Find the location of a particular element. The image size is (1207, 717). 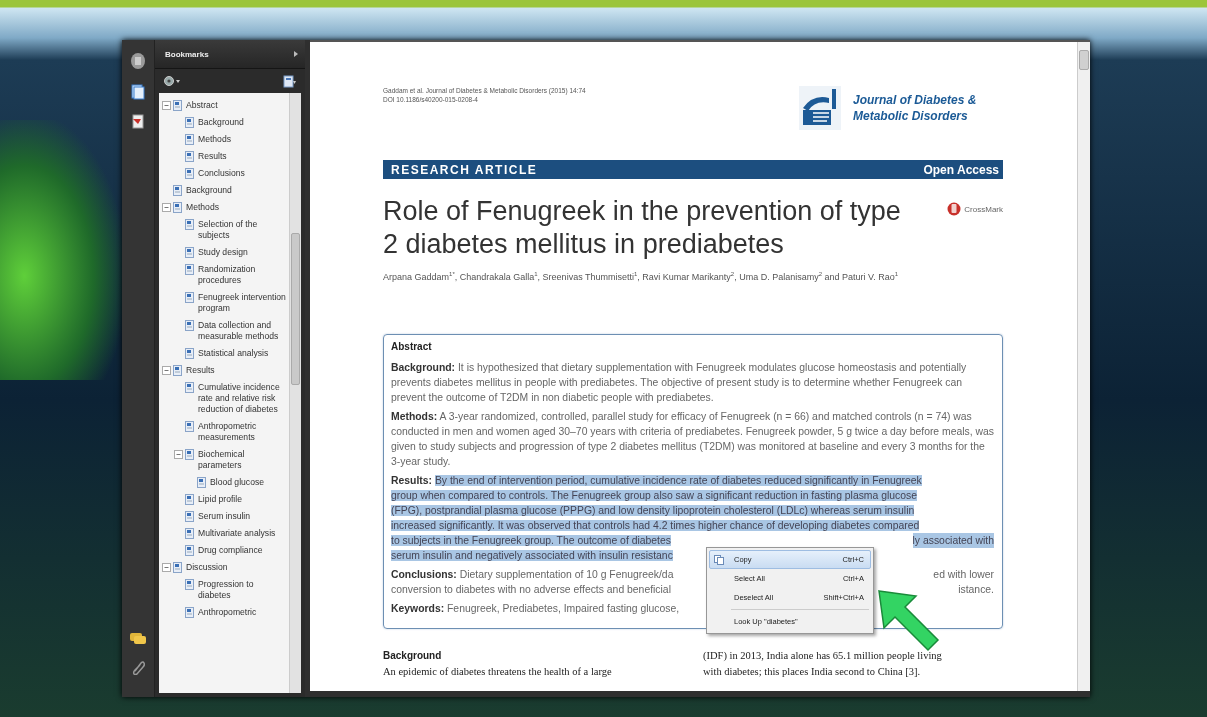

abstract-paragraph: Background: It is hypothesized that dietary supplementation with Fenugreek modulates glucose homeostasis and potentially prevents diabetes mellitus in people with prediabetes. The objective of present study is to determine whether Fenugreek can prevent the outcome of T2DM in non diabetic people with prediabetes. is located at coordinates (679, 383).